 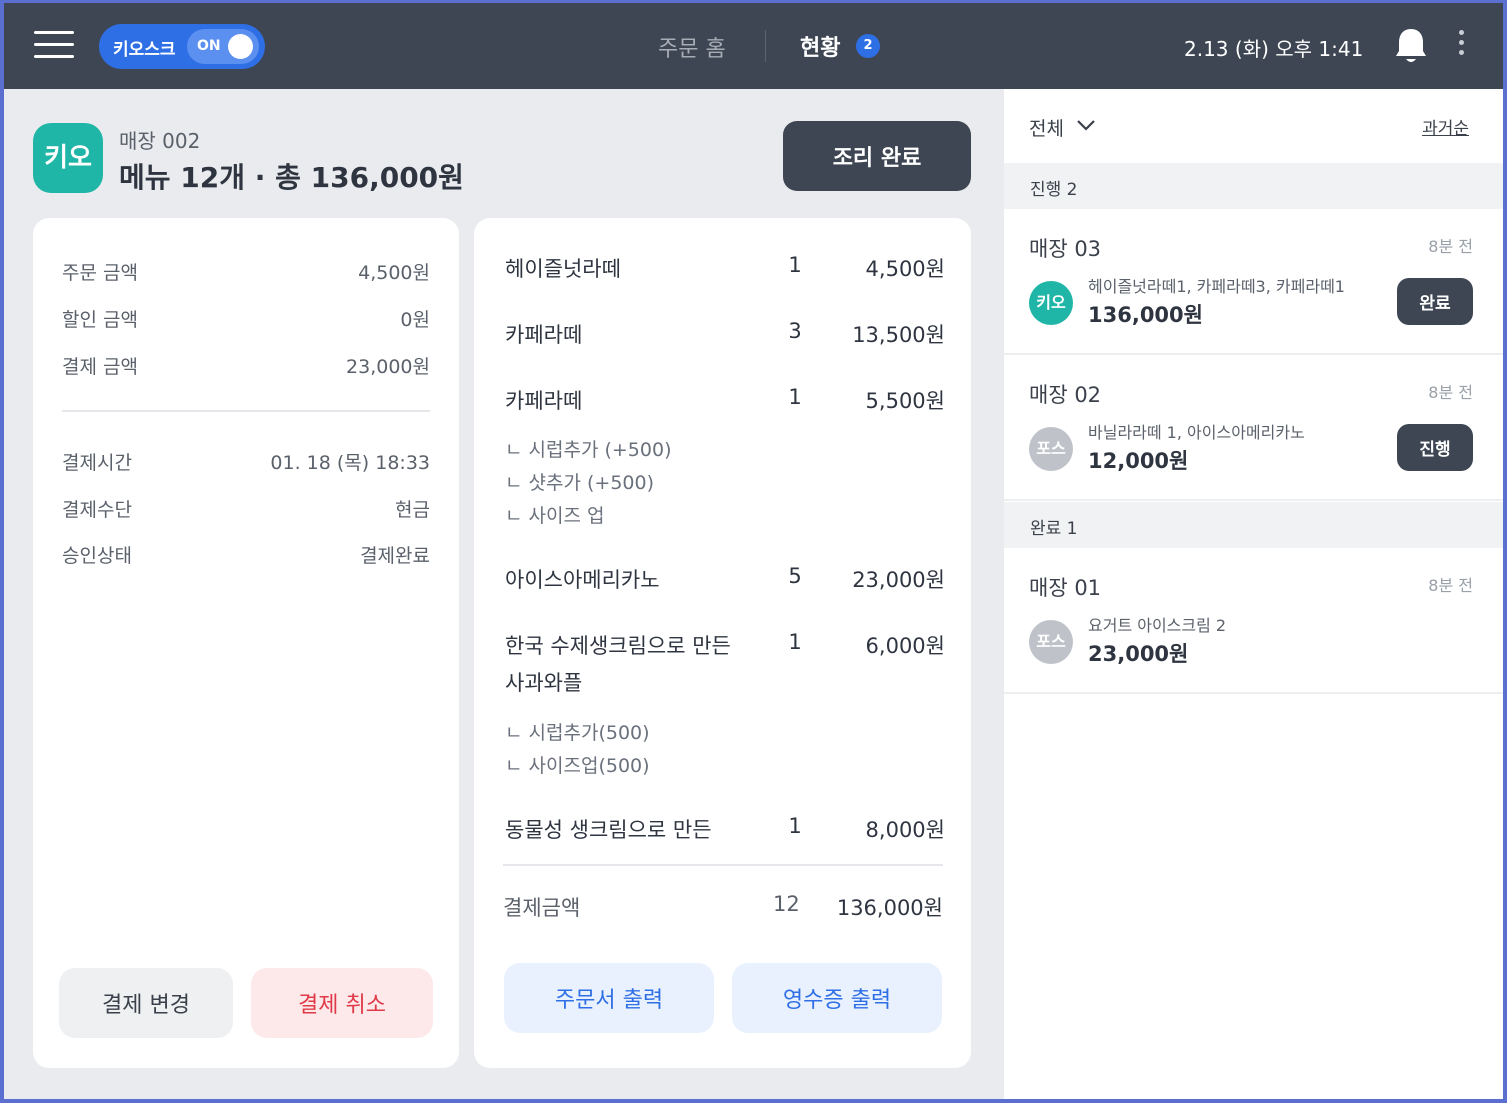 I want to click on order-items: 바닐라라떼 1, 아이스아메리카노, so click(x=1196, y=432).